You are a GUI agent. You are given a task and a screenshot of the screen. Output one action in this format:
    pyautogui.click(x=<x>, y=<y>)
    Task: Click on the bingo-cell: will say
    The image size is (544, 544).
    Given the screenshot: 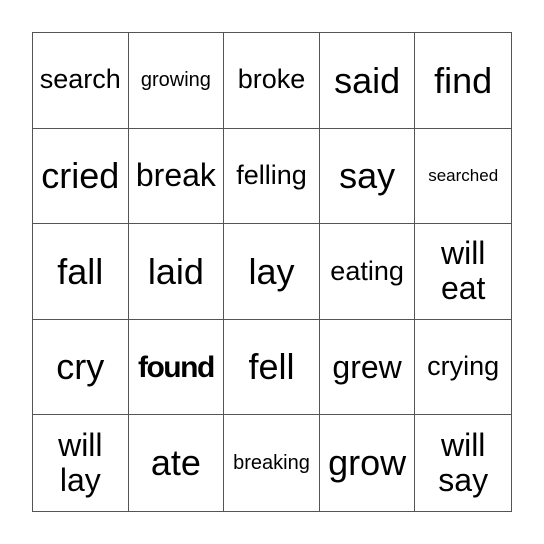 What is the action you would take?
    pyautogui.click(x=463, y=463)
    